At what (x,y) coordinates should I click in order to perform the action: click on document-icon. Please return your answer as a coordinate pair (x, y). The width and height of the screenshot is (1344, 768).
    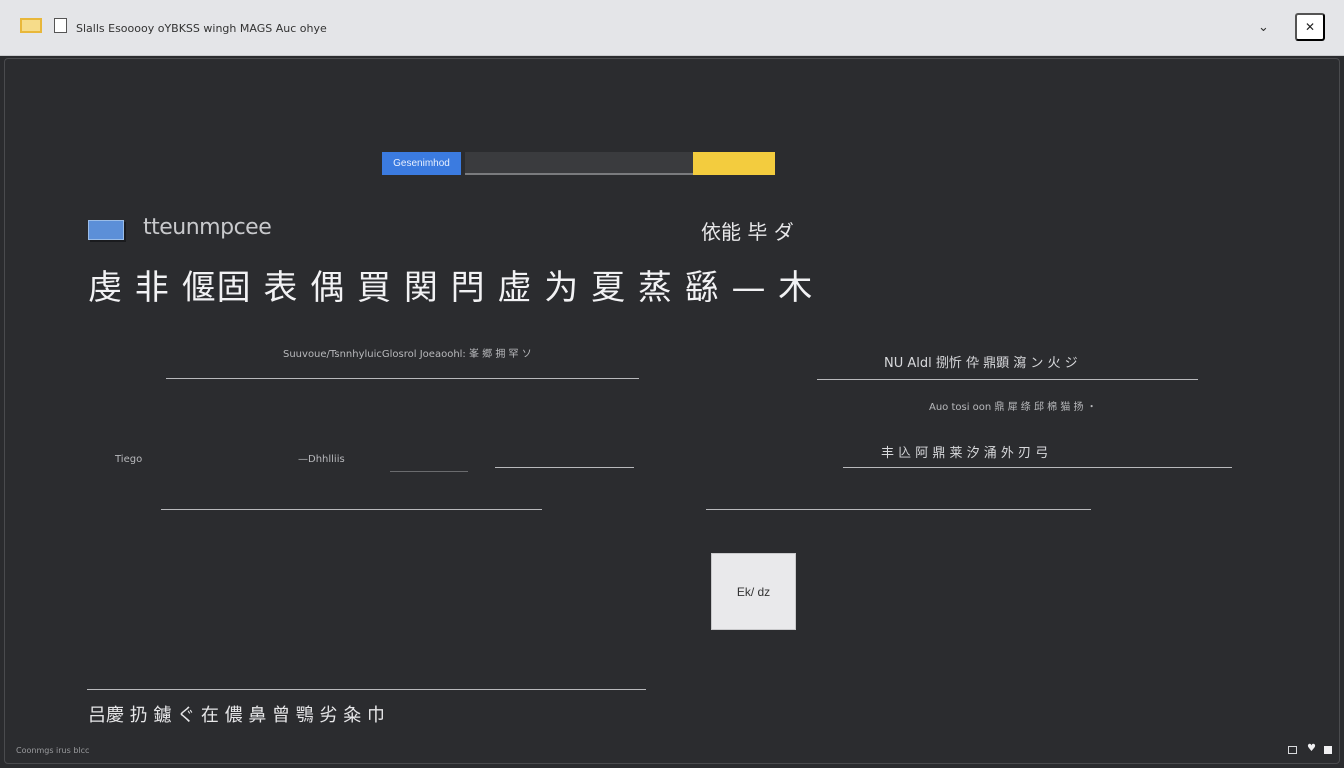
    Looking at the image, I should click on (60, 25).